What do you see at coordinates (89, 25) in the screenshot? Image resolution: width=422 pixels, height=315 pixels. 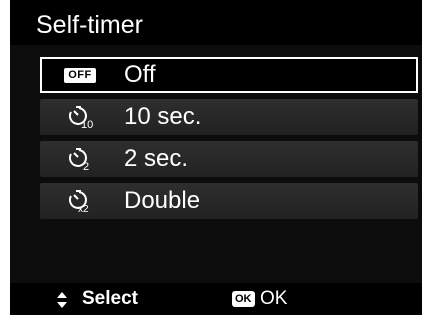 I see `page-title: Self-timer` at bounding box center [89, 25].